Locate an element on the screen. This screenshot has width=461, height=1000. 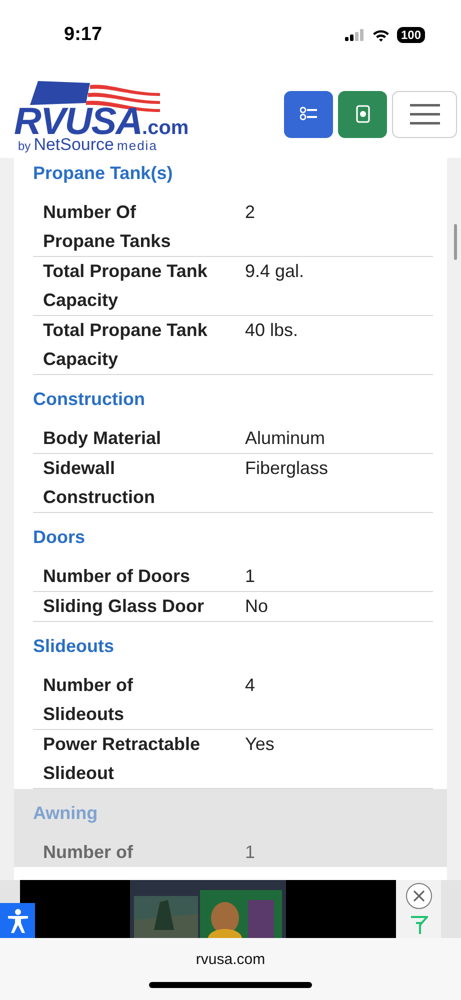
spec-value: 9.4 gal. is located at coordinates (275, 271).